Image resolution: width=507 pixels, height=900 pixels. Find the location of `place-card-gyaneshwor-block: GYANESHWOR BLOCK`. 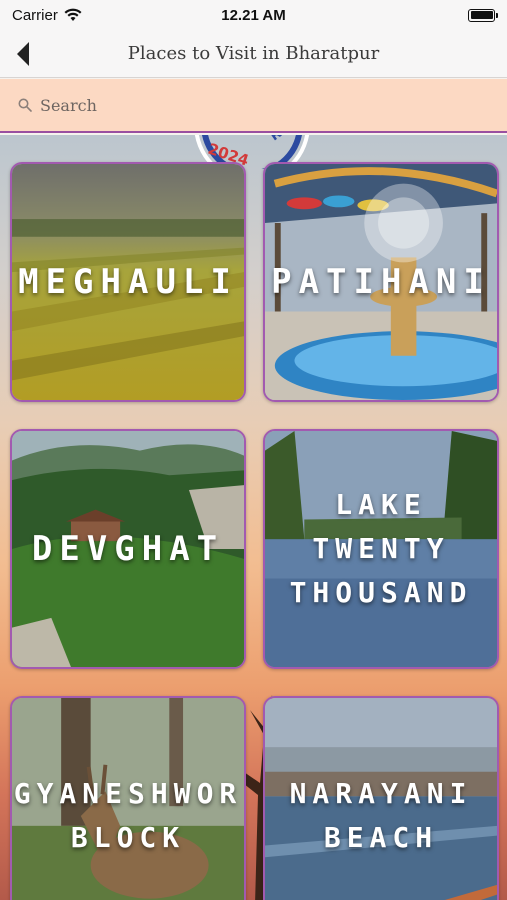

place-card-gyaneshwor-block: GYANESHWOR BLOCK is located at coordinates (128, 798).